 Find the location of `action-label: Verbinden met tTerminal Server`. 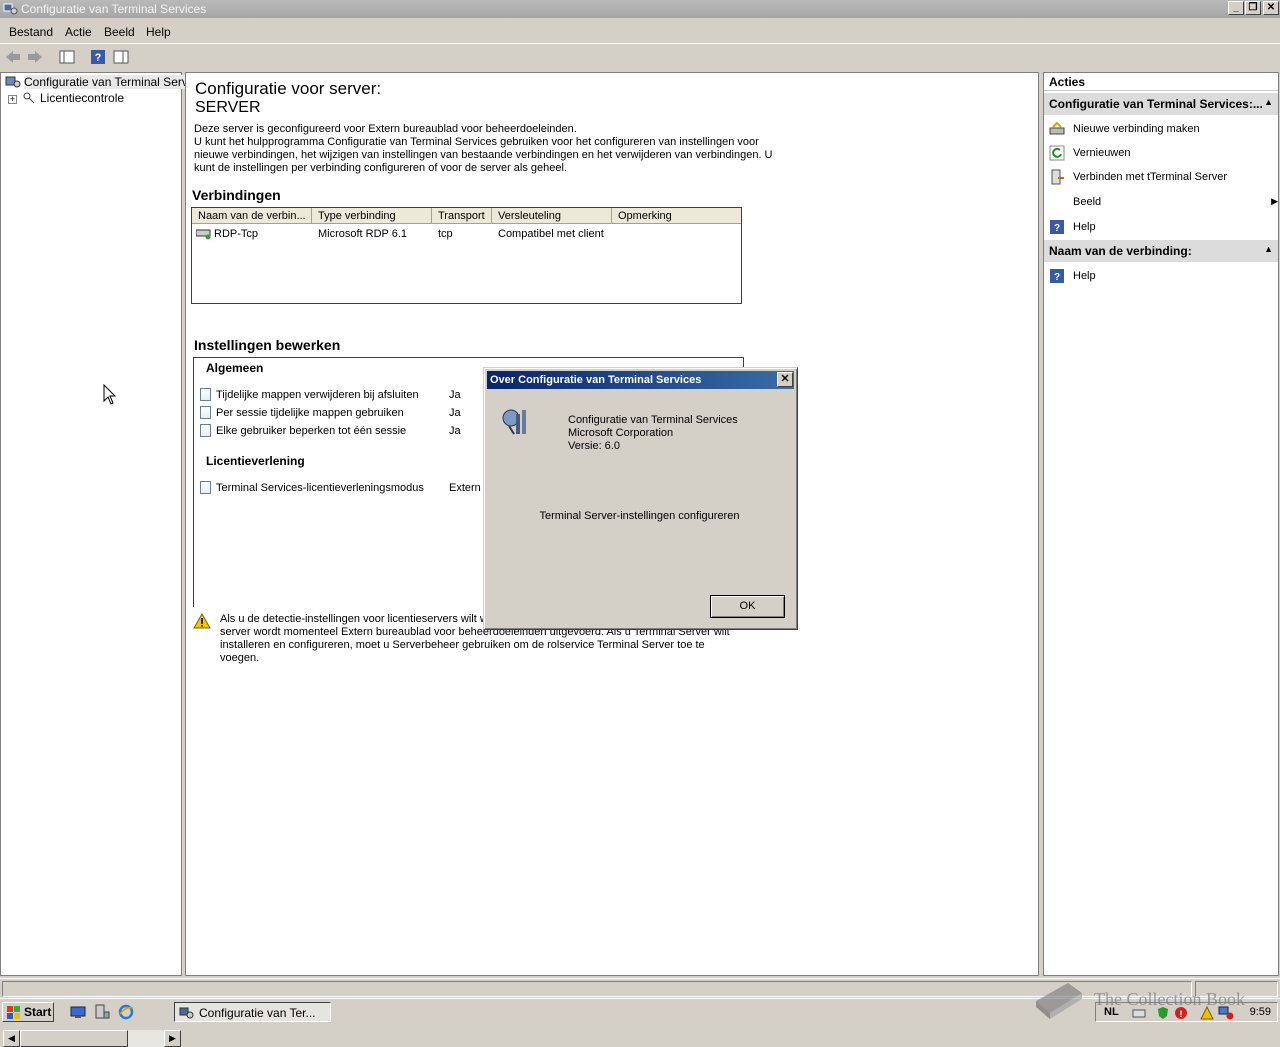

action-label: Verbinden met tTerminal Server is located at coordinates (1150, 177).